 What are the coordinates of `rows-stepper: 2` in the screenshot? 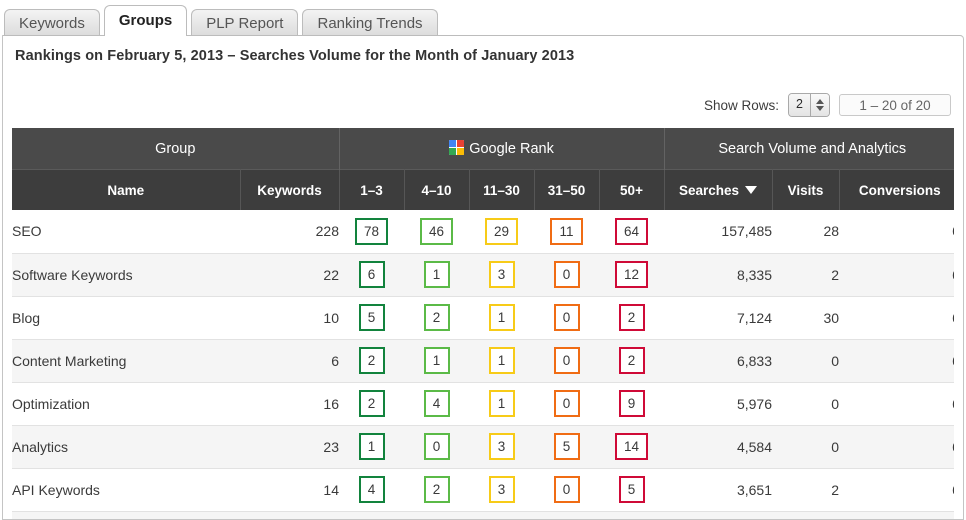 It's located at (809, 105).